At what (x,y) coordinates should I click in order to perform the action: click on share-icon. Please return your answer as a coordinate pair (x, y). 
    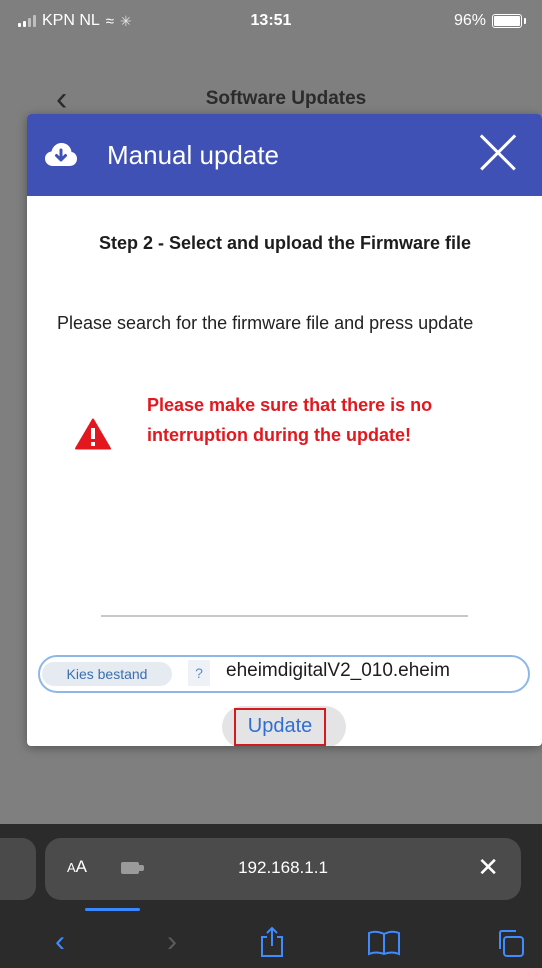
    Looking at the image, I should click on (272, 942).